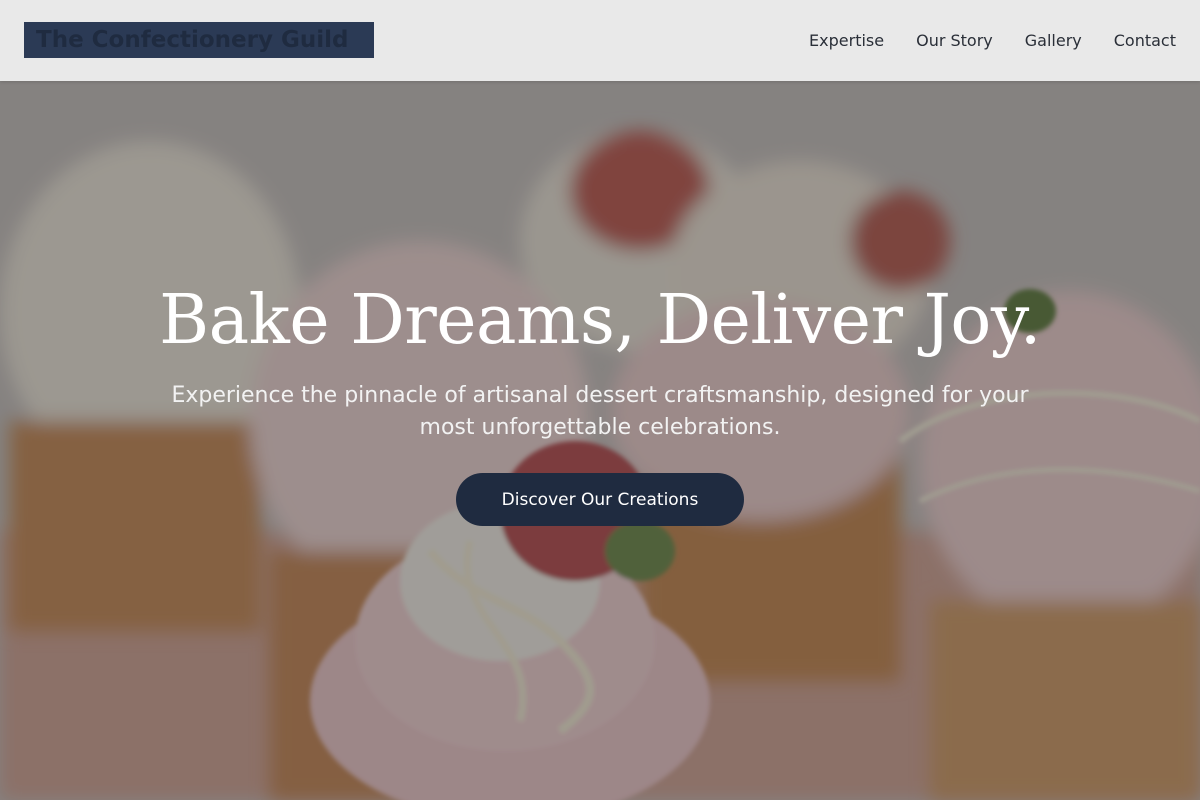 The width and height of the screenshot is (1200, 800). Describe the element at coordinates (600, 320) in the screenshot. I see `hero-title: Bake Dreams, Deliver Joy.` at that location.